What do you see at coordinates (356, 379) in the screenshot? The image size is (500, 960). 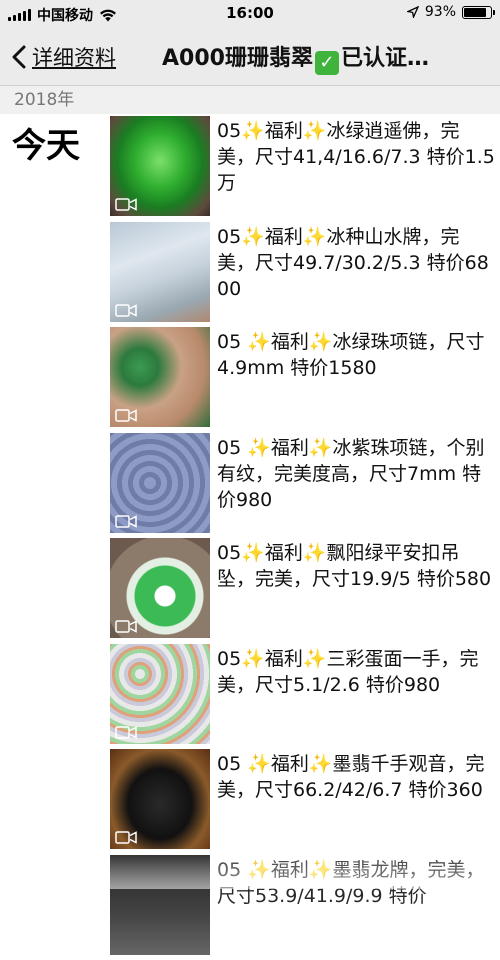 I see `post-text: 05 ✨福利✨冰绿珠项链，尺寸4.9mm 特价1580` at bounding box center [356, 379].